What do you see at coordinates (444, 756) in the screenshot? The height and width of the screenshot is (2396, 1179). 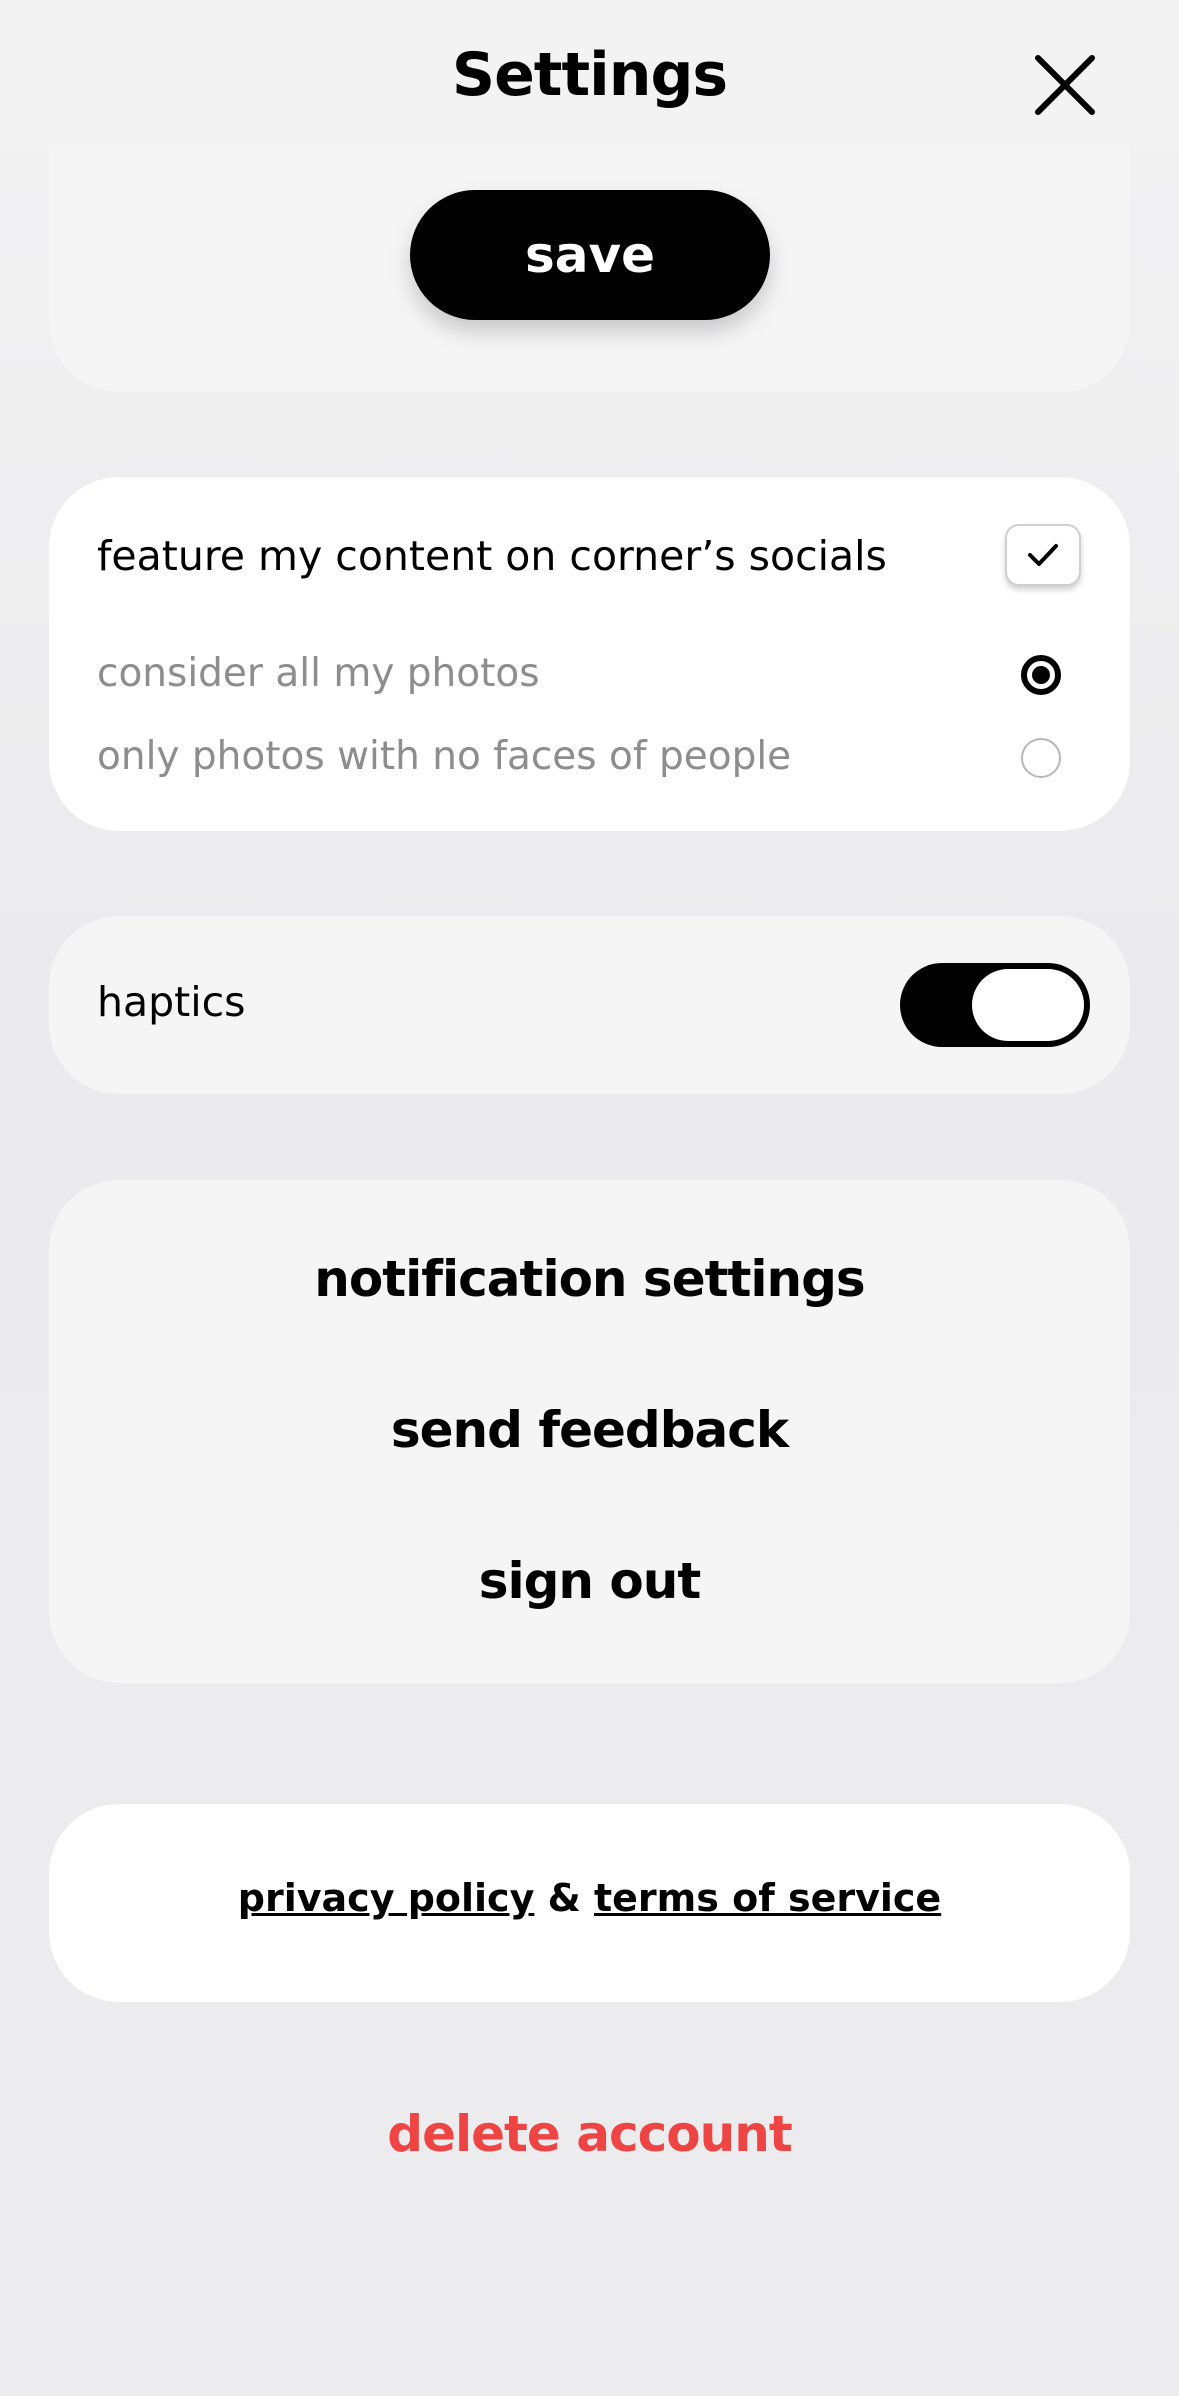 I see `option-no-faces-label: only photos with no faces of people` at bounding box center [444, 756].